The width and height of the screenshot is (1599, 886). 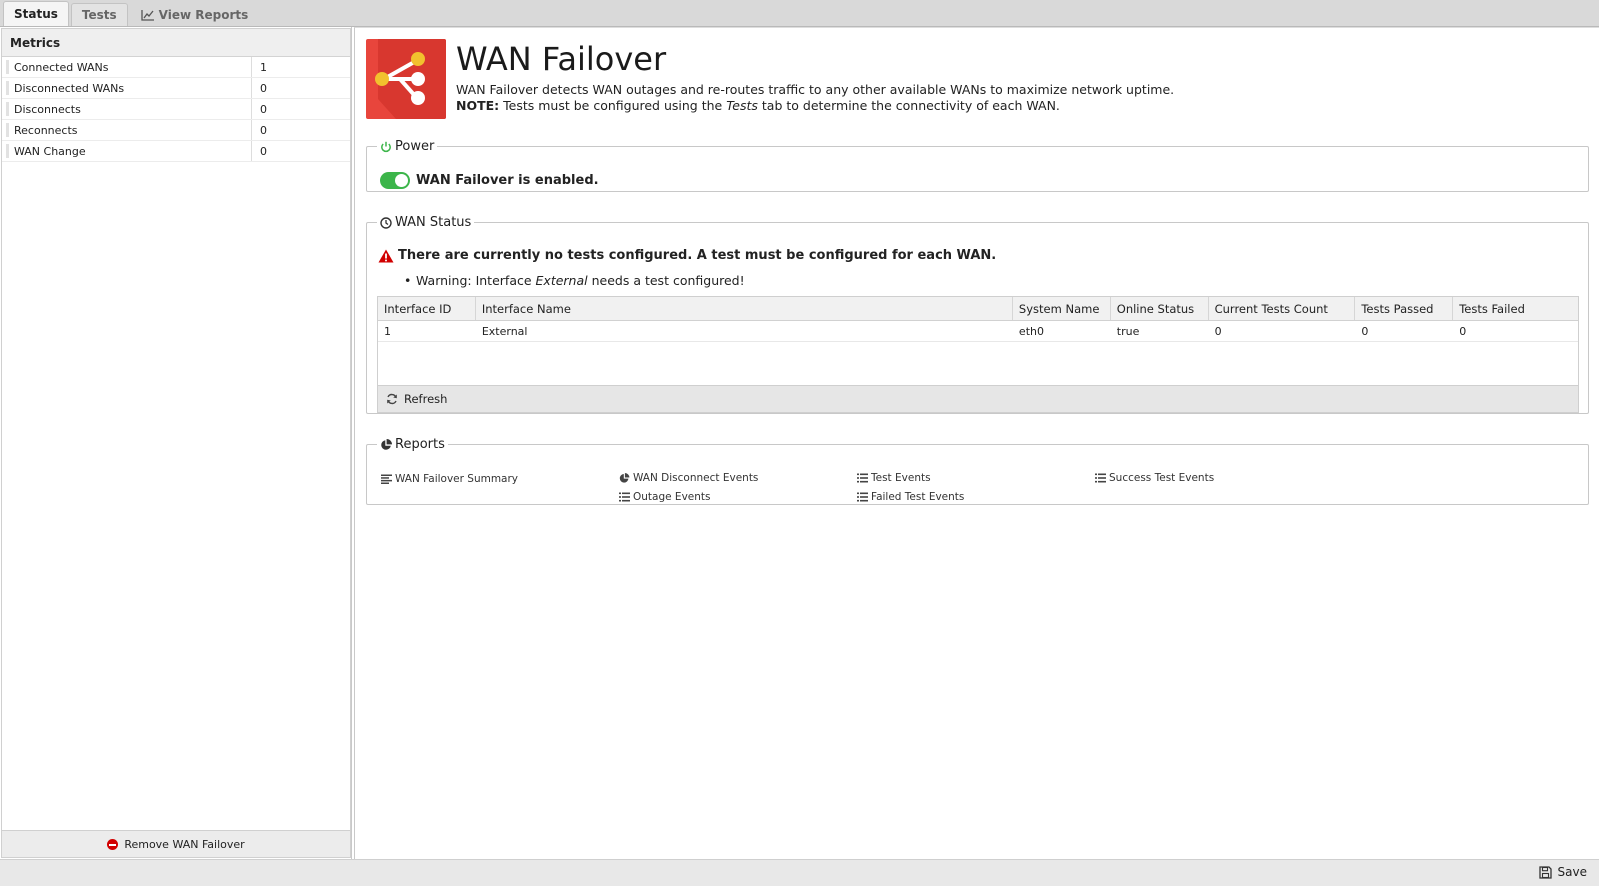 What do you see at coordinates (504, 331) in the screenshot?
I see `table-cell: External` at bounding box center [504, 331].